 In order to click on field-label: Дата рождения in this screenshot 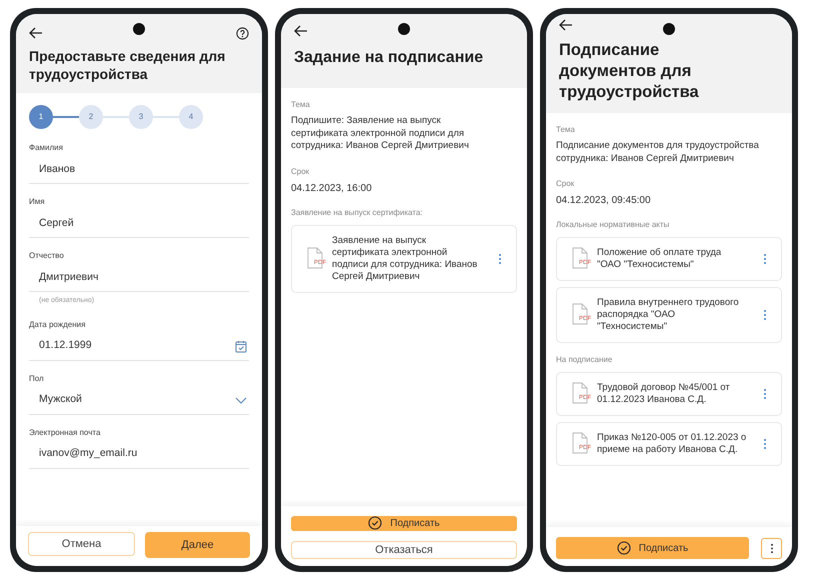, I will do `click(57, 325)`.